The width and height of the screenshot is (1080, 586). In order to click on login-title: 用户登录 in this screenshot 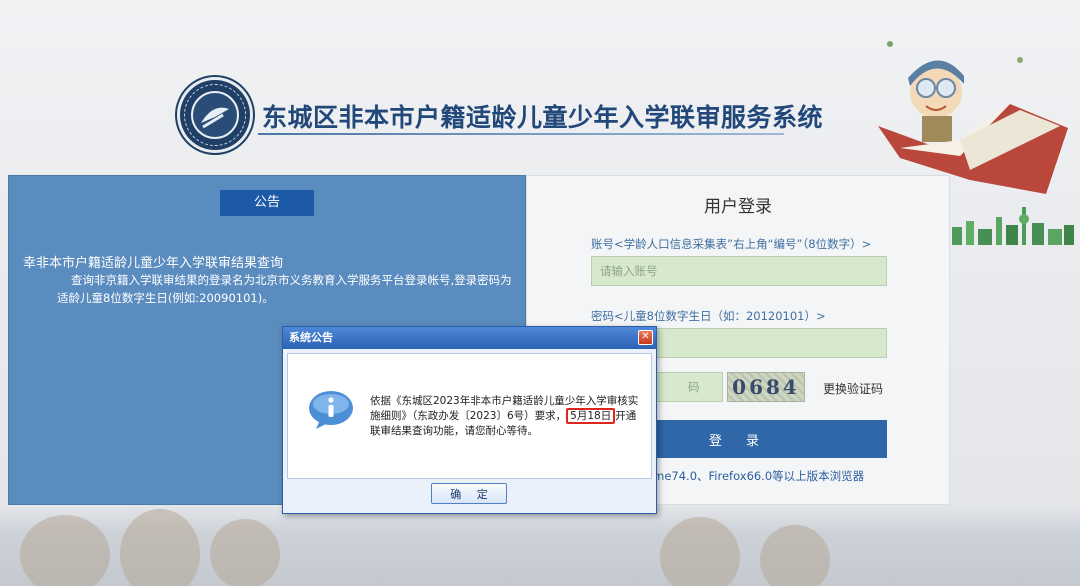, I will do `click(738, 207)`.